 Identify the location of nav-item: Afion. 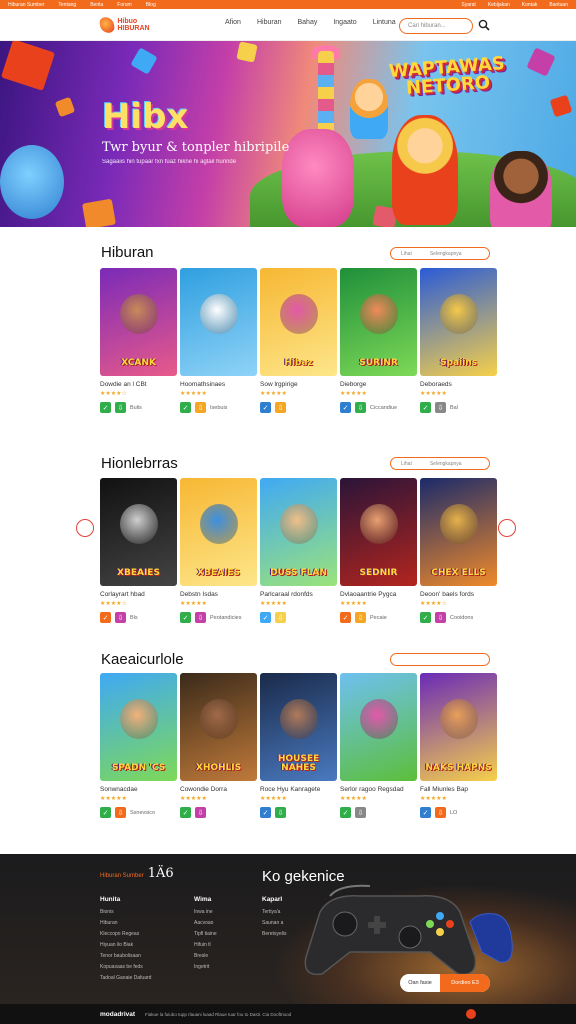
(233, 22).